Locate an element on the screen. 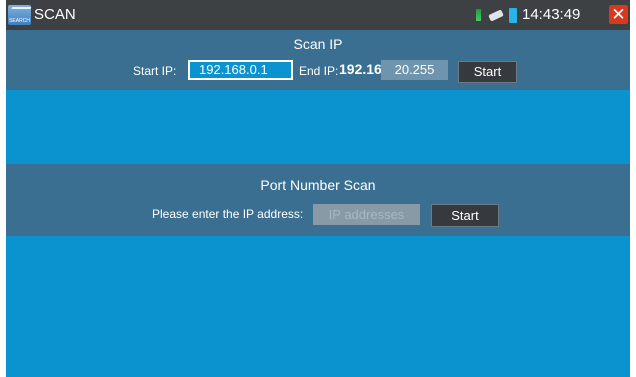 This screenshot has height=377, width=636. scan-ip-heading: Scan IP is located at coordinates (318, 44).